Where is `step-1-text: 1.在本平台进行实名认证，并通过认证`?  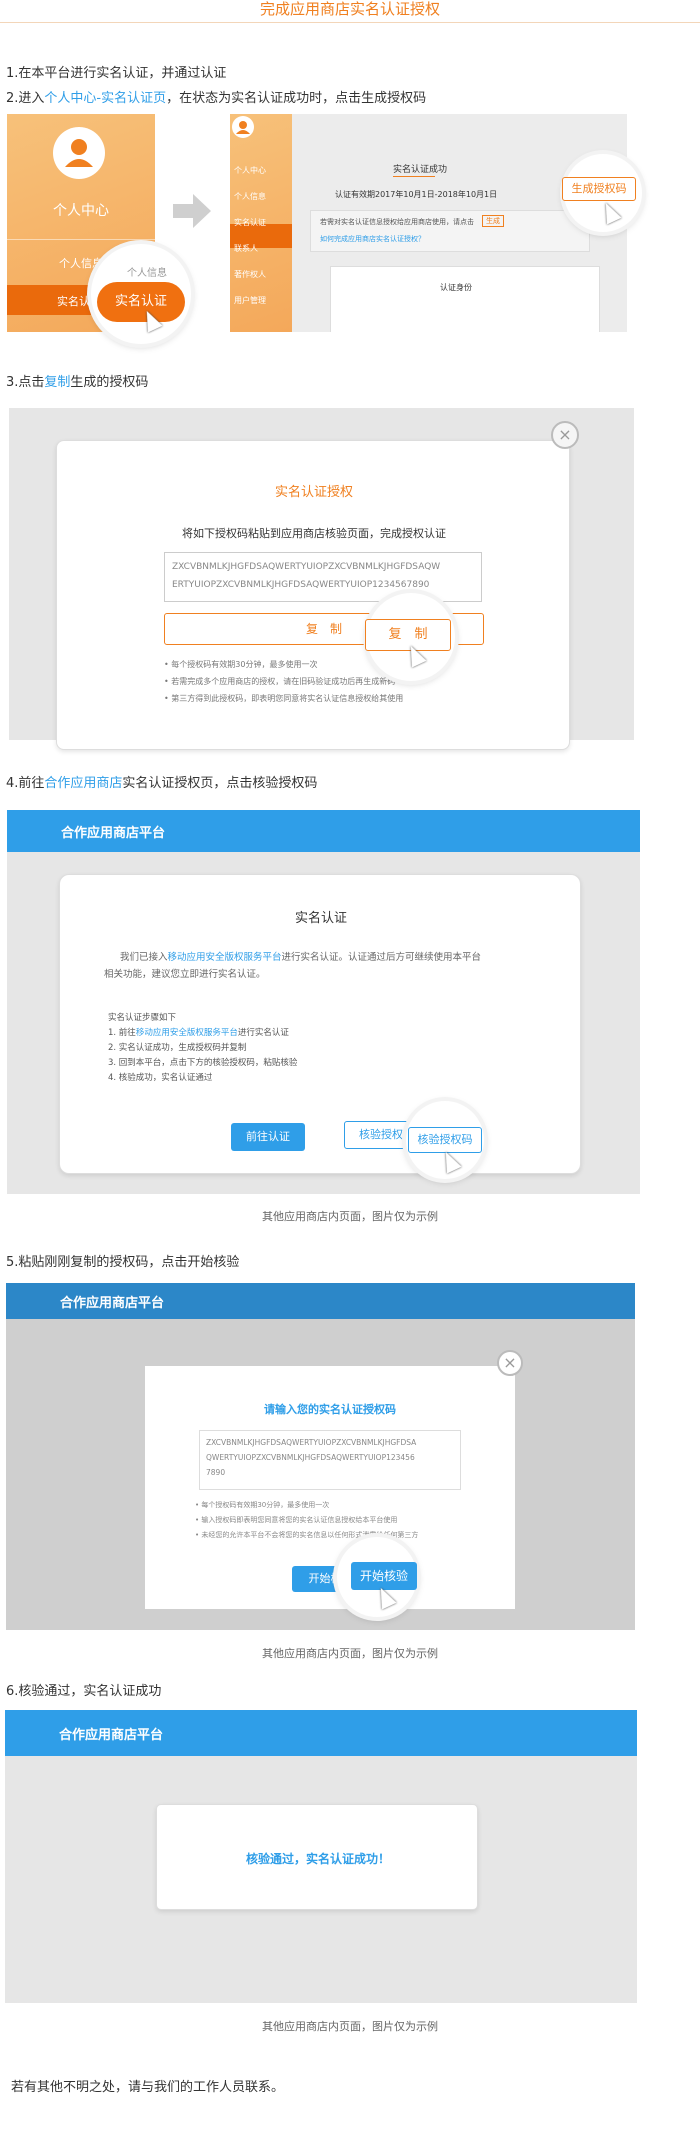
step-1-text: 1.在本平台进行实名认证，并通过认证 is located at coordinates (116, 73).